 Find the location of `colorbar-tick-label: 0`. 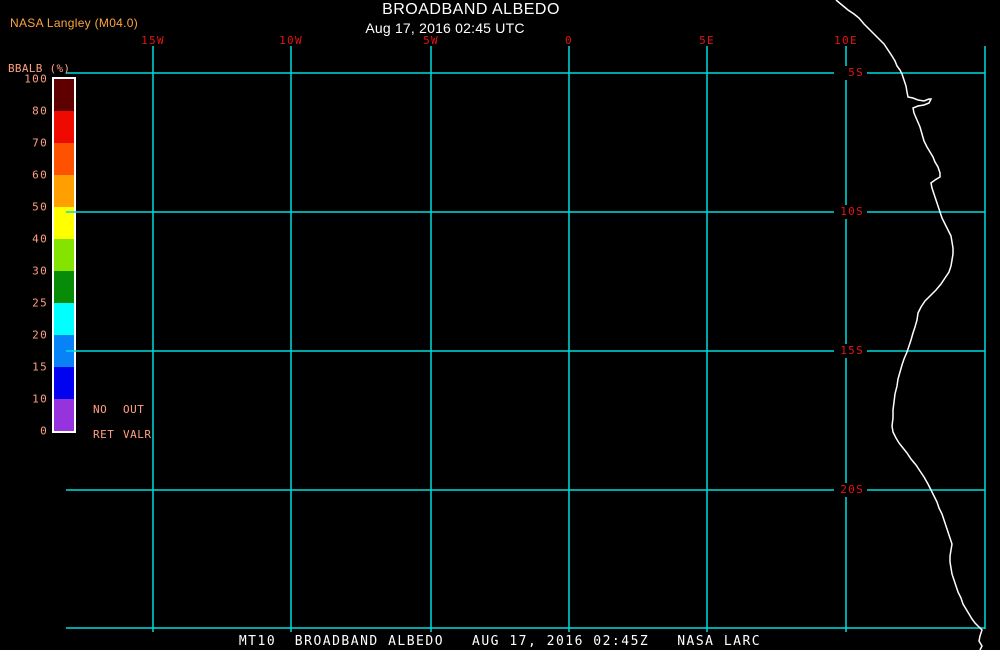

colorbar-tick-label: 0 is located at coordinates (44, 431).